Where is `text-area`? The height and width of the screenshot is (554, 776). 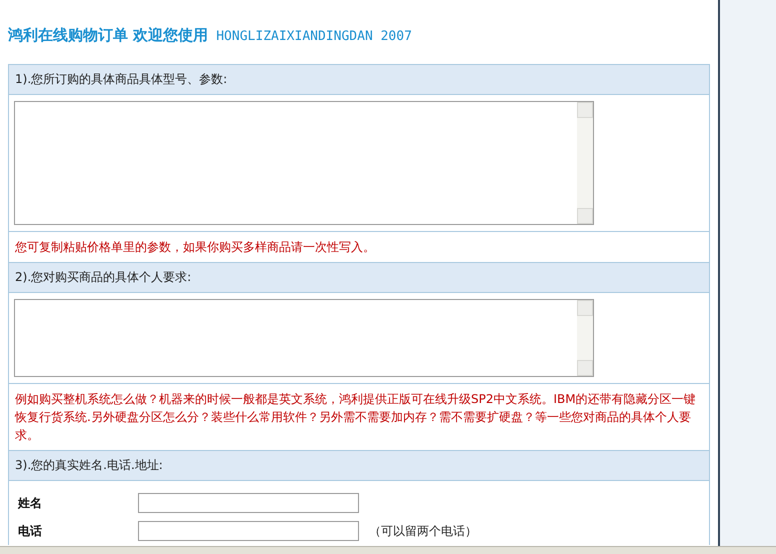 text-area is located at coordinates (304, 338).